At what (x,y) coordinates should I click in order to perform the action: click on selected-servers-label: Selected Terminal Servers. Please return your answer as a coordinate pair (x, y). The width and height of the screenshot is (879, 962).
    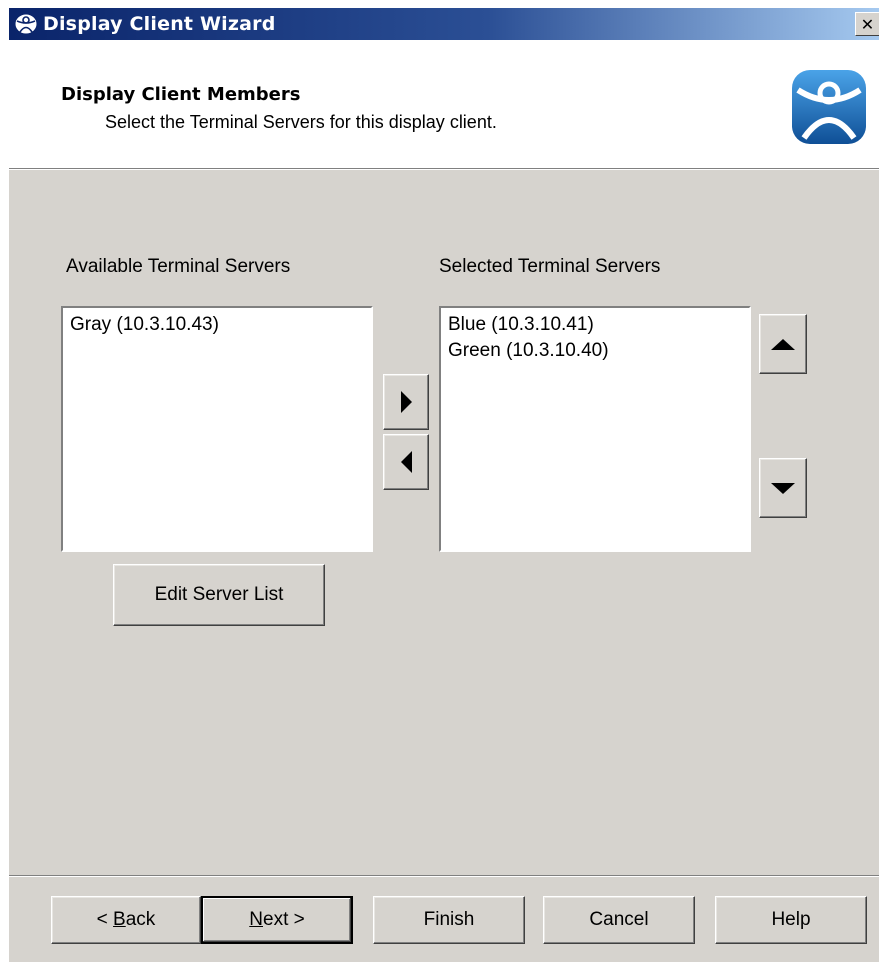
    Looking at the image, I should click on (550, 266).